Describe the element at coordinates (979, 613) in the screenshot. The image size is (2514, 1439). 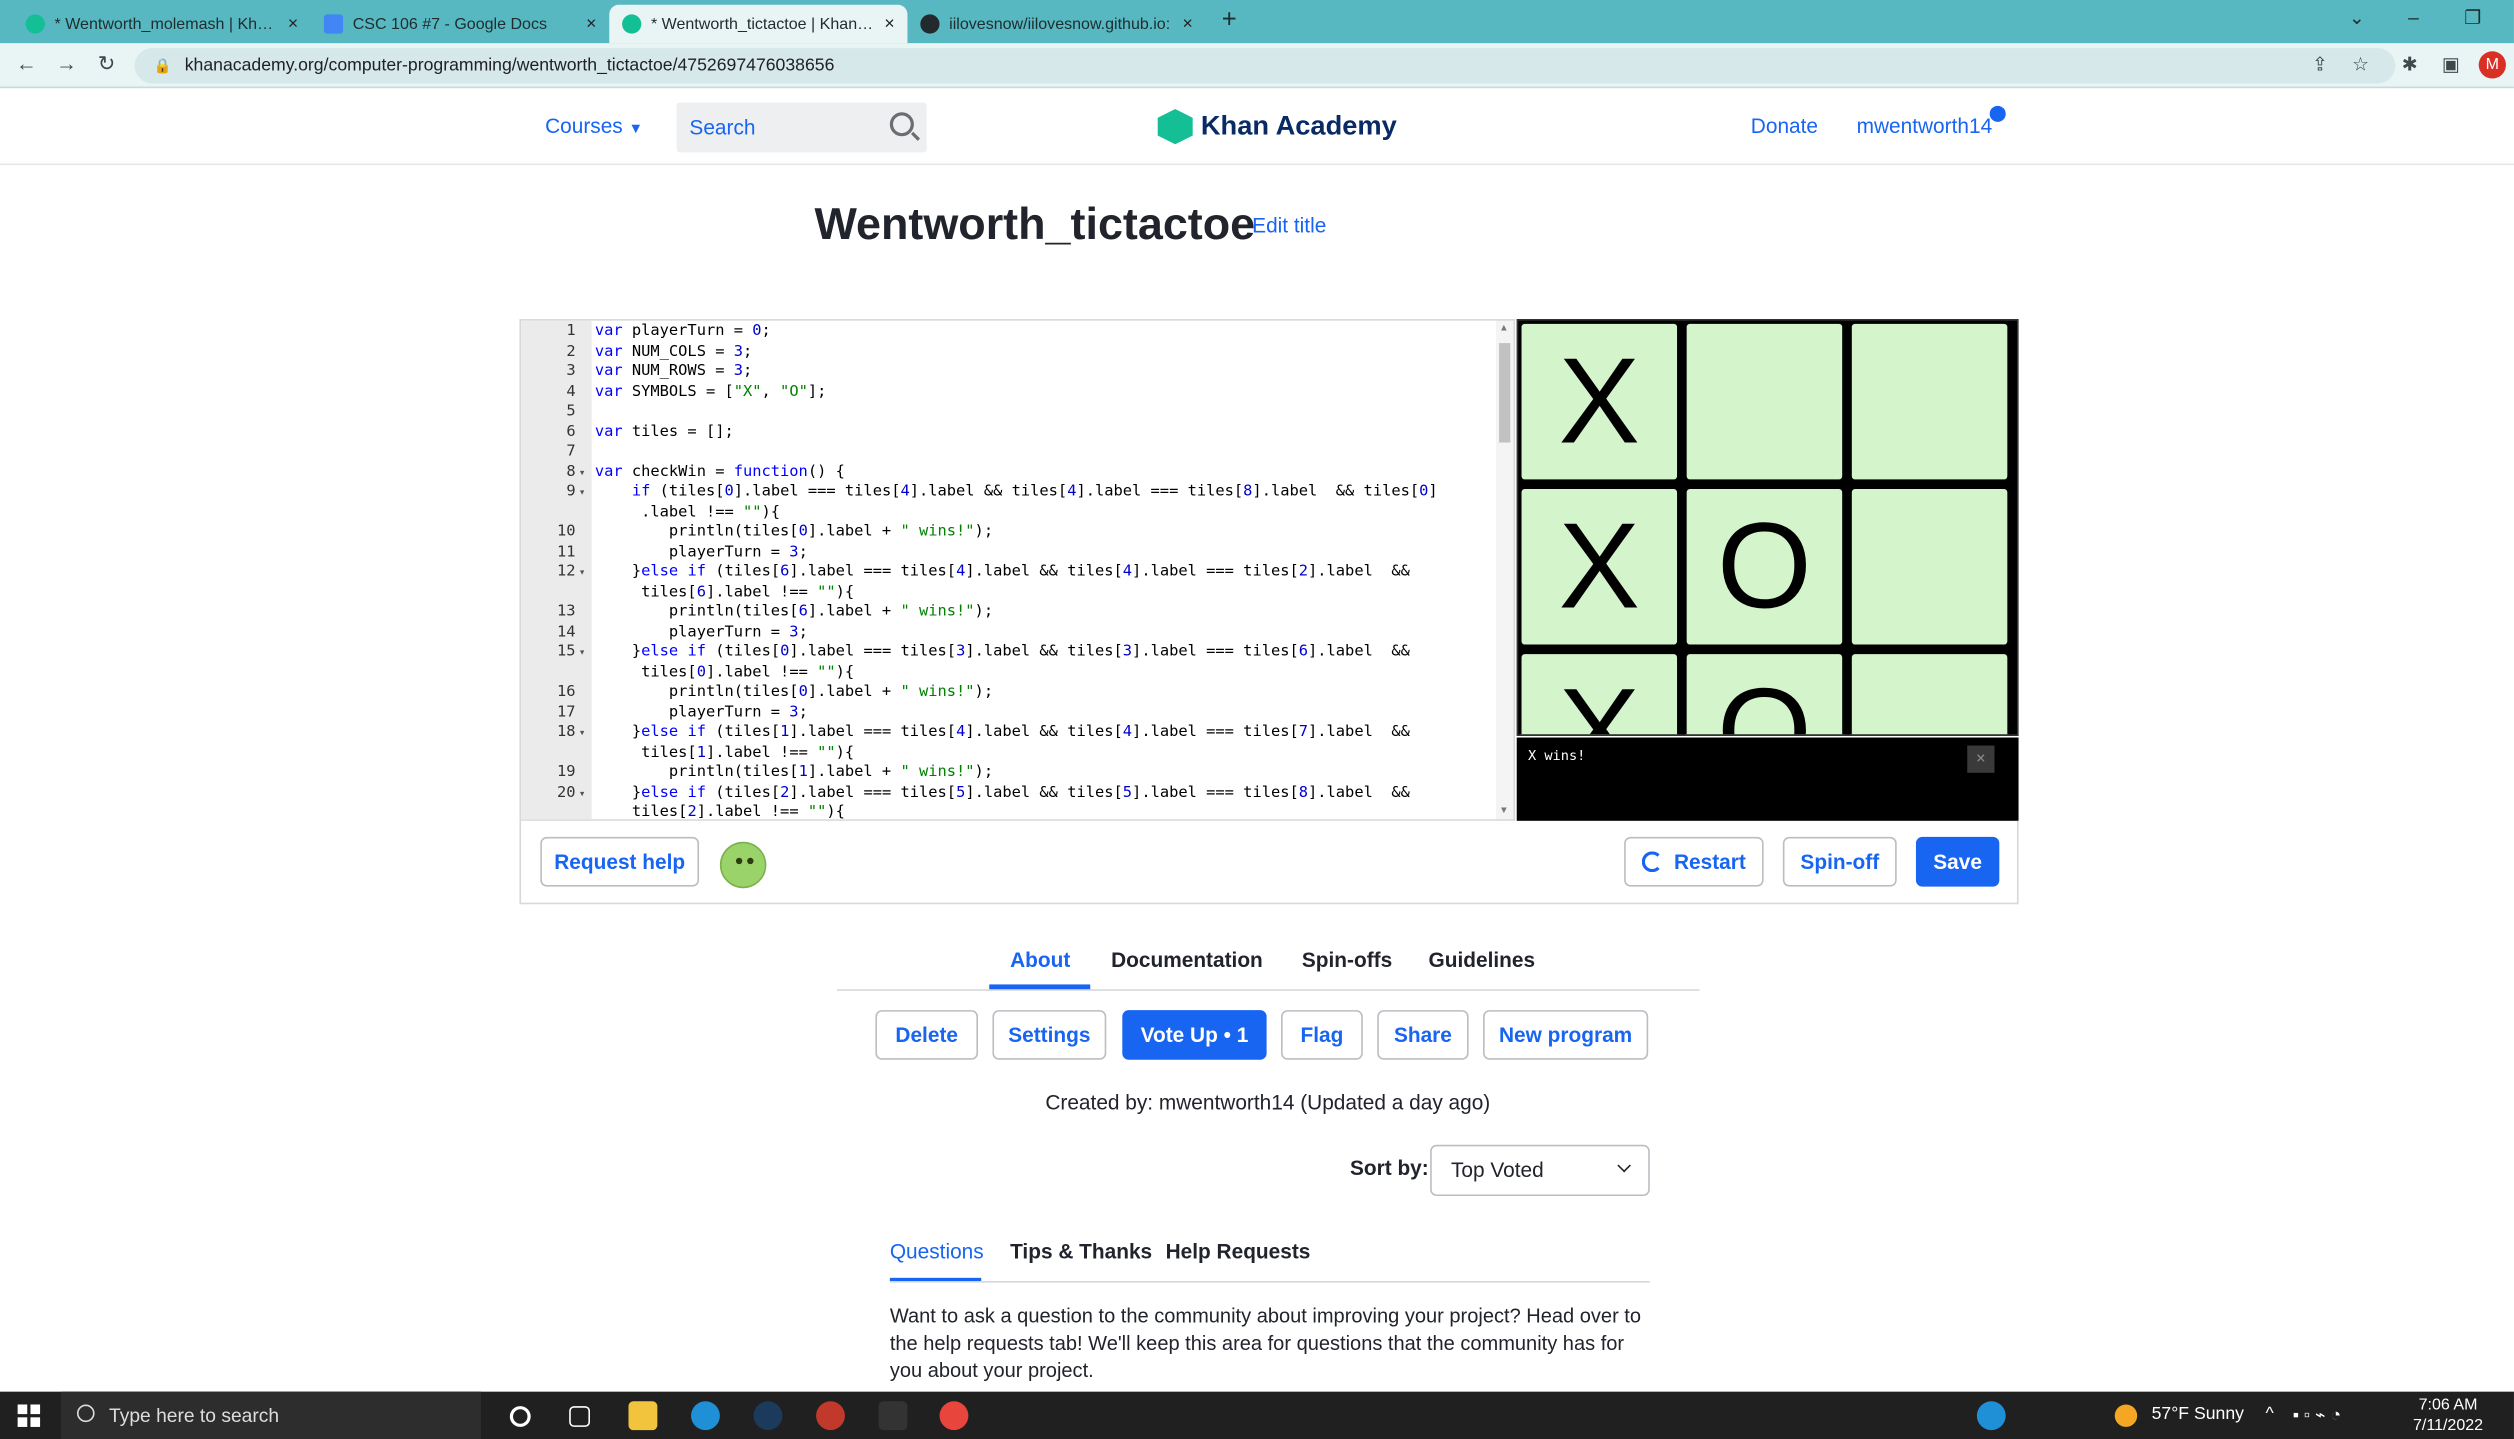
I see `code-line: 13 println(tiles[6].label + " wins!");` at that location.